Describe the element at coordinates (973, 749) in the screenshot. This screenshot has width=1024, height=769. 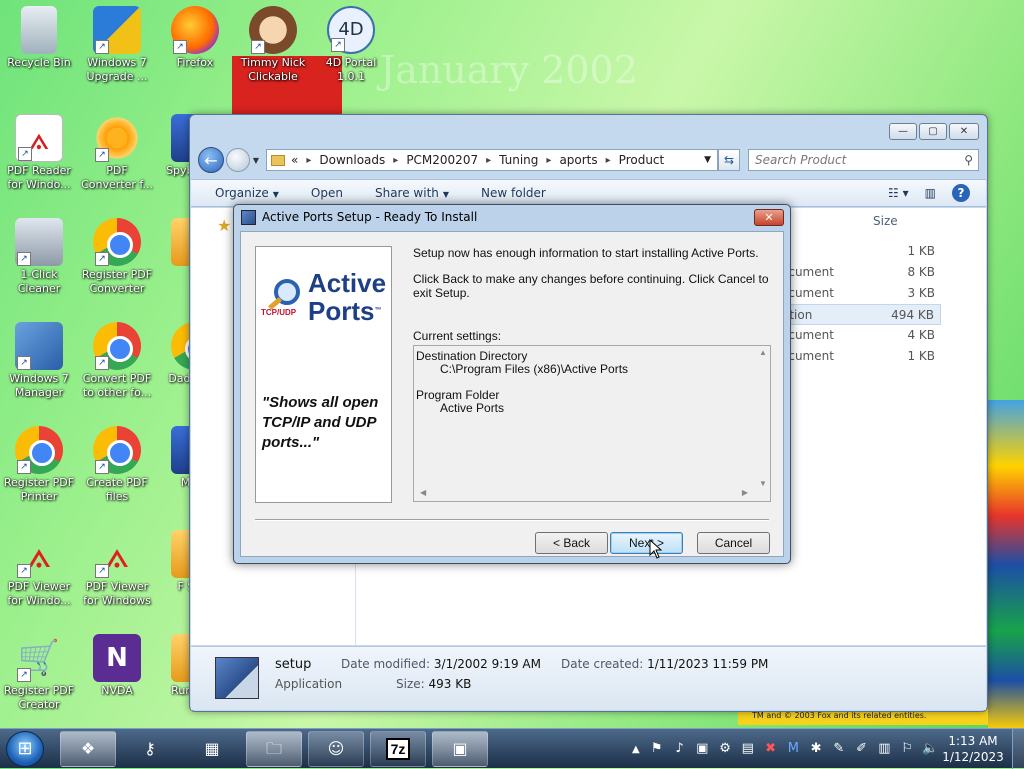
I see `system-clock: 1:13 AM 1/12/2023` at that location.